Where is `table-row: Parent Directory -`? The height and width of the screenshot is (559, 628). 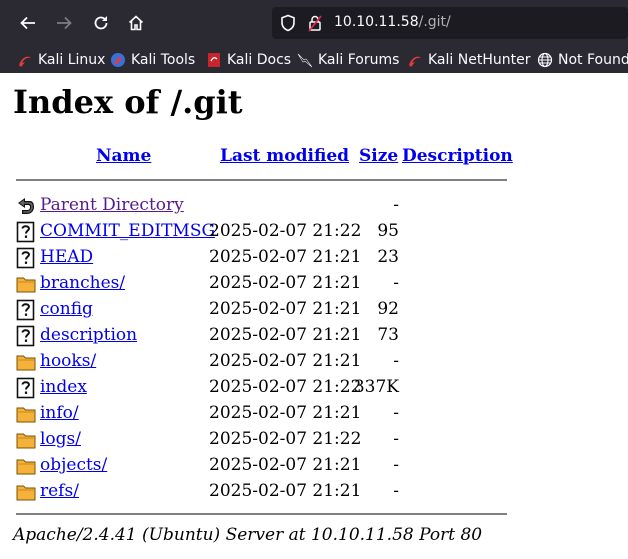 table-row: Parent Directory - is located at coordinates (314, 206).